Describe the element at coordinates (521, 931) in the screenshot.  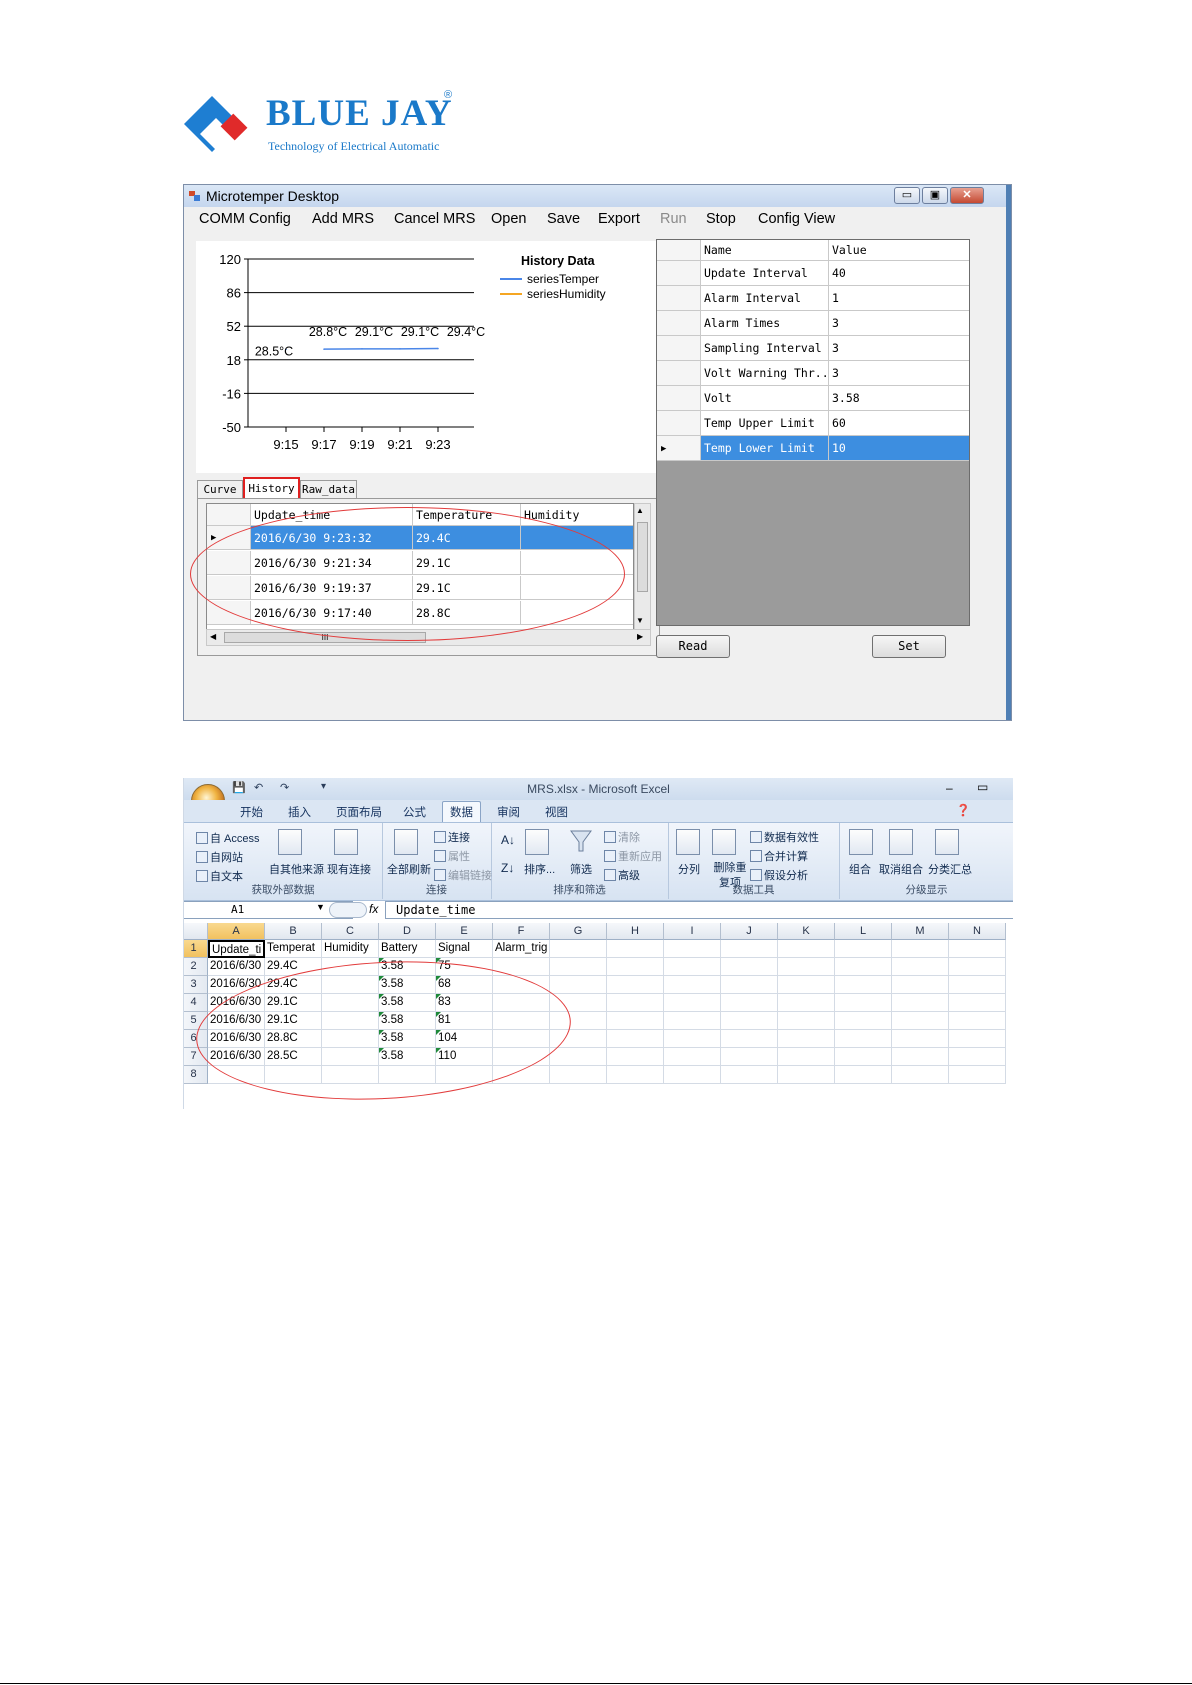
I see `column-header: F` at that location.